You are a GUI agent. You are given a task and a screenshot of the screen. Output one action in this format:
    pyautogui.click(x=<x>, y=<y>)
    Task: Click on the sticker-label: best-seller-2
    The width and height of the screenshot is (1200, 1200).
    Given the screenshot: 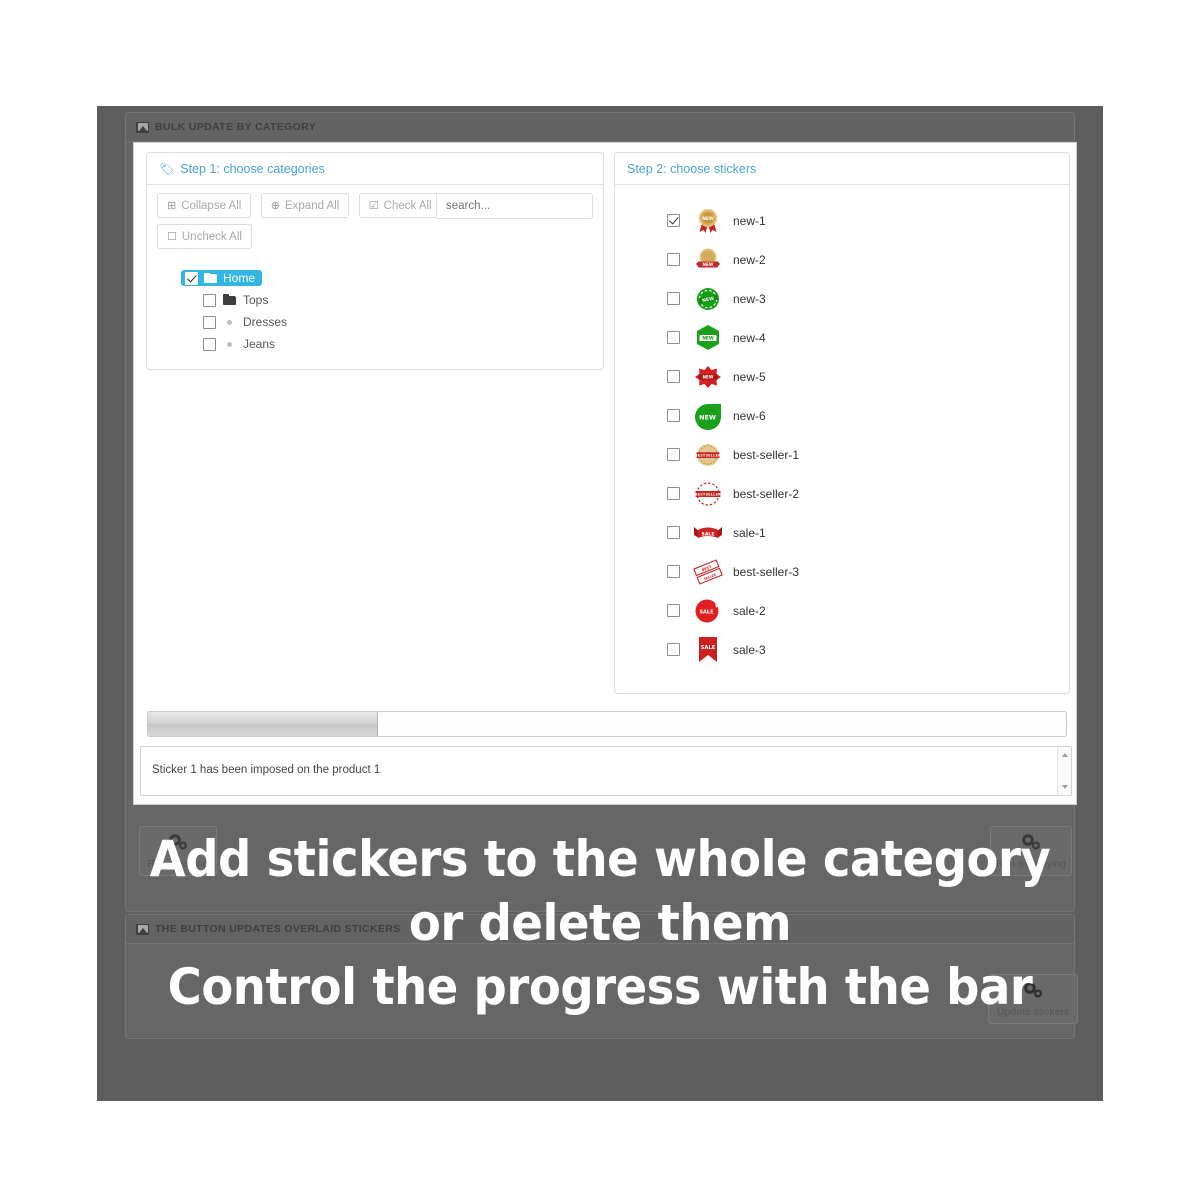 What is the action you would take?
    pyautogui.click(x=766, y=493)
    